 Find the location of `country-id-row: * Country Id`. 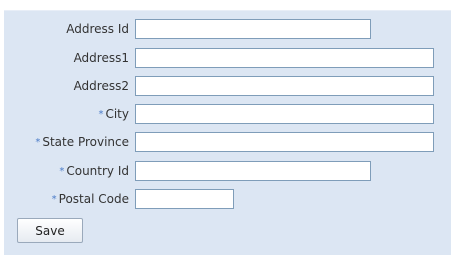

country-id-row: * Country Id is located at coordinates (227, 173).